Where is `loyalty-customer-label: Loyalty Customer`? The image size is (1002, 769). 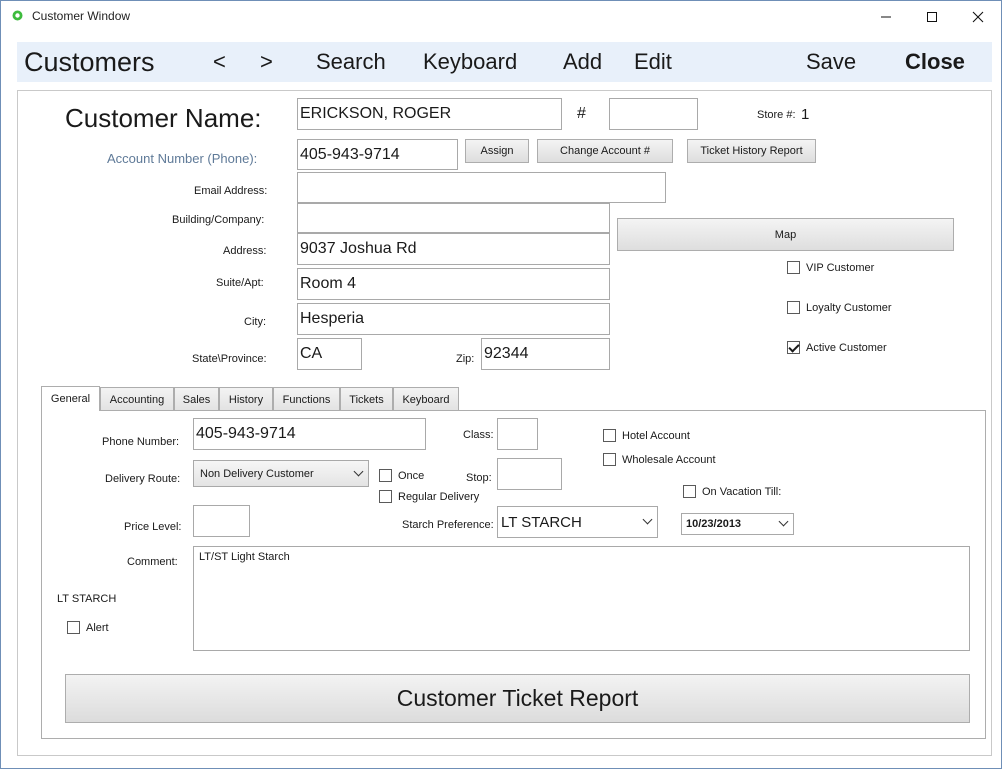 loyalty-customer-label: Loyalty Customer is located at coordinates (849, 308).